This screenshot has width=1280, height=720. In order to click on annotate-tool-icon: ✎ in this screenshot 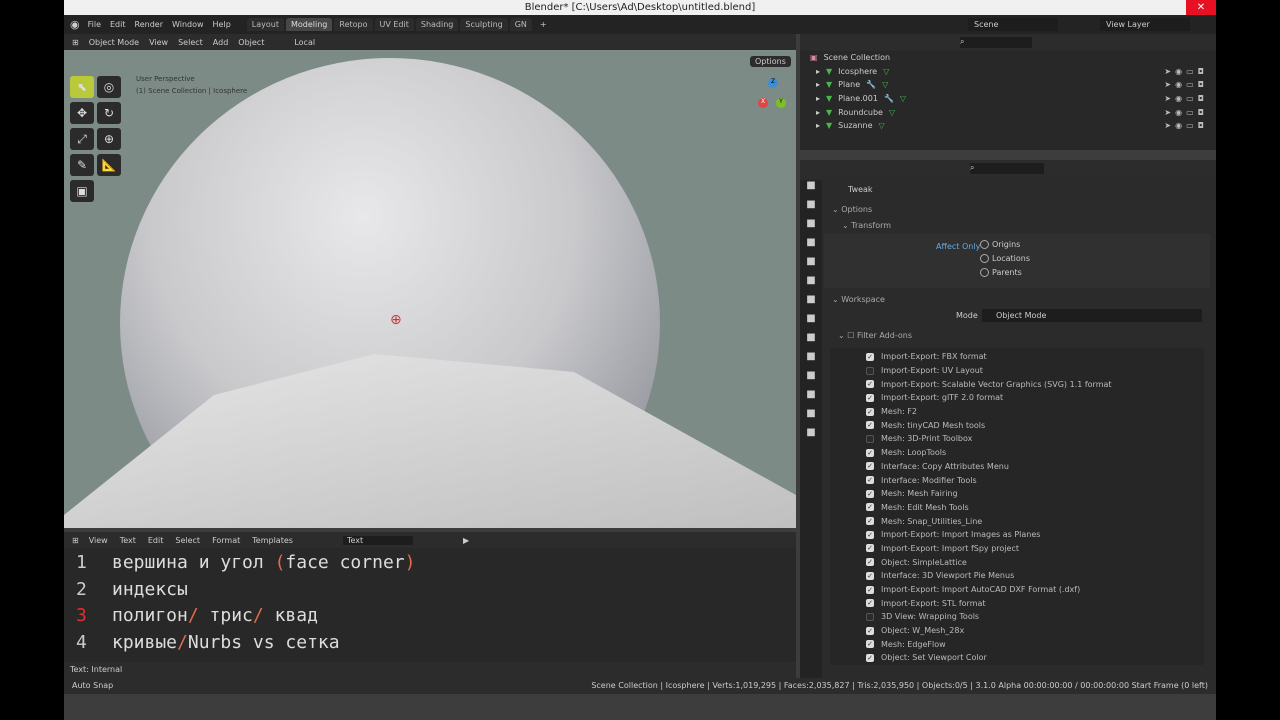, I will do `click(82, 165)`.